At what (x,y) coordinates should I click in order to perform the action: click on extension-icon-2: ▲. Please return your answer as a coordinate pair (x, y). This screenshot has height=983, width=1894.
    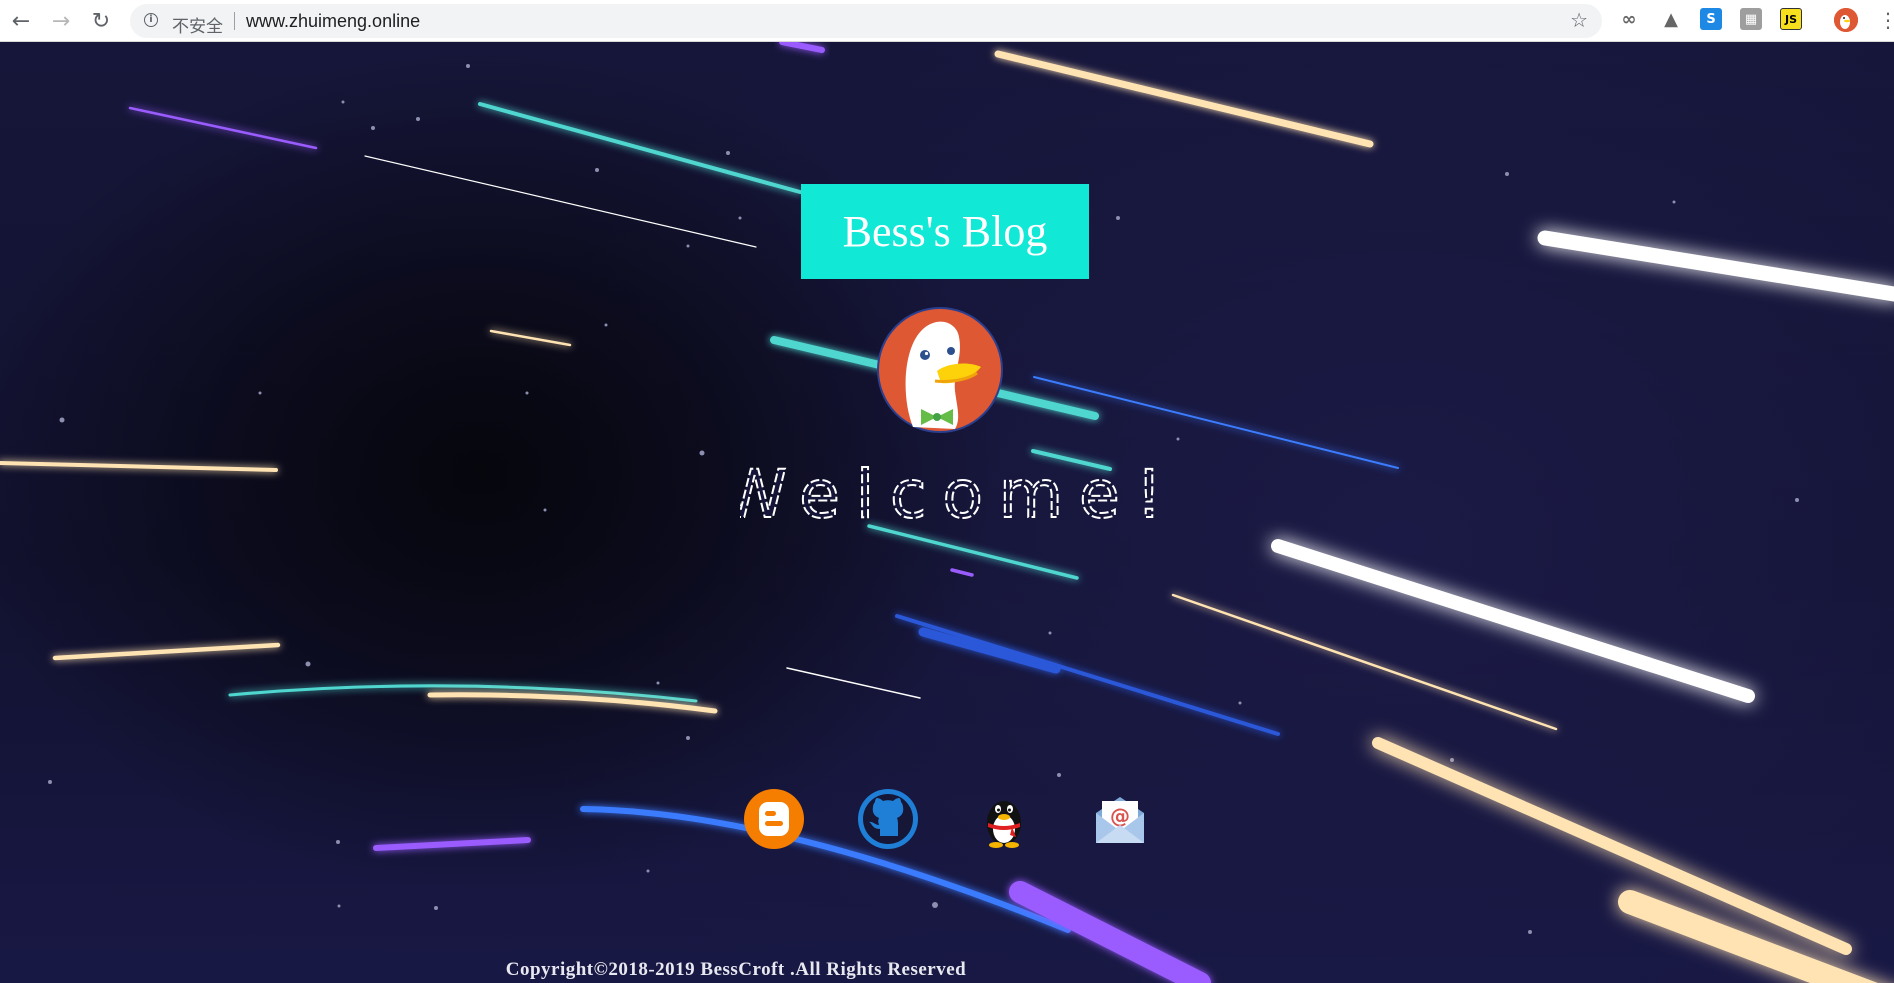
    Looking at the image, I should click on (1671, 19).